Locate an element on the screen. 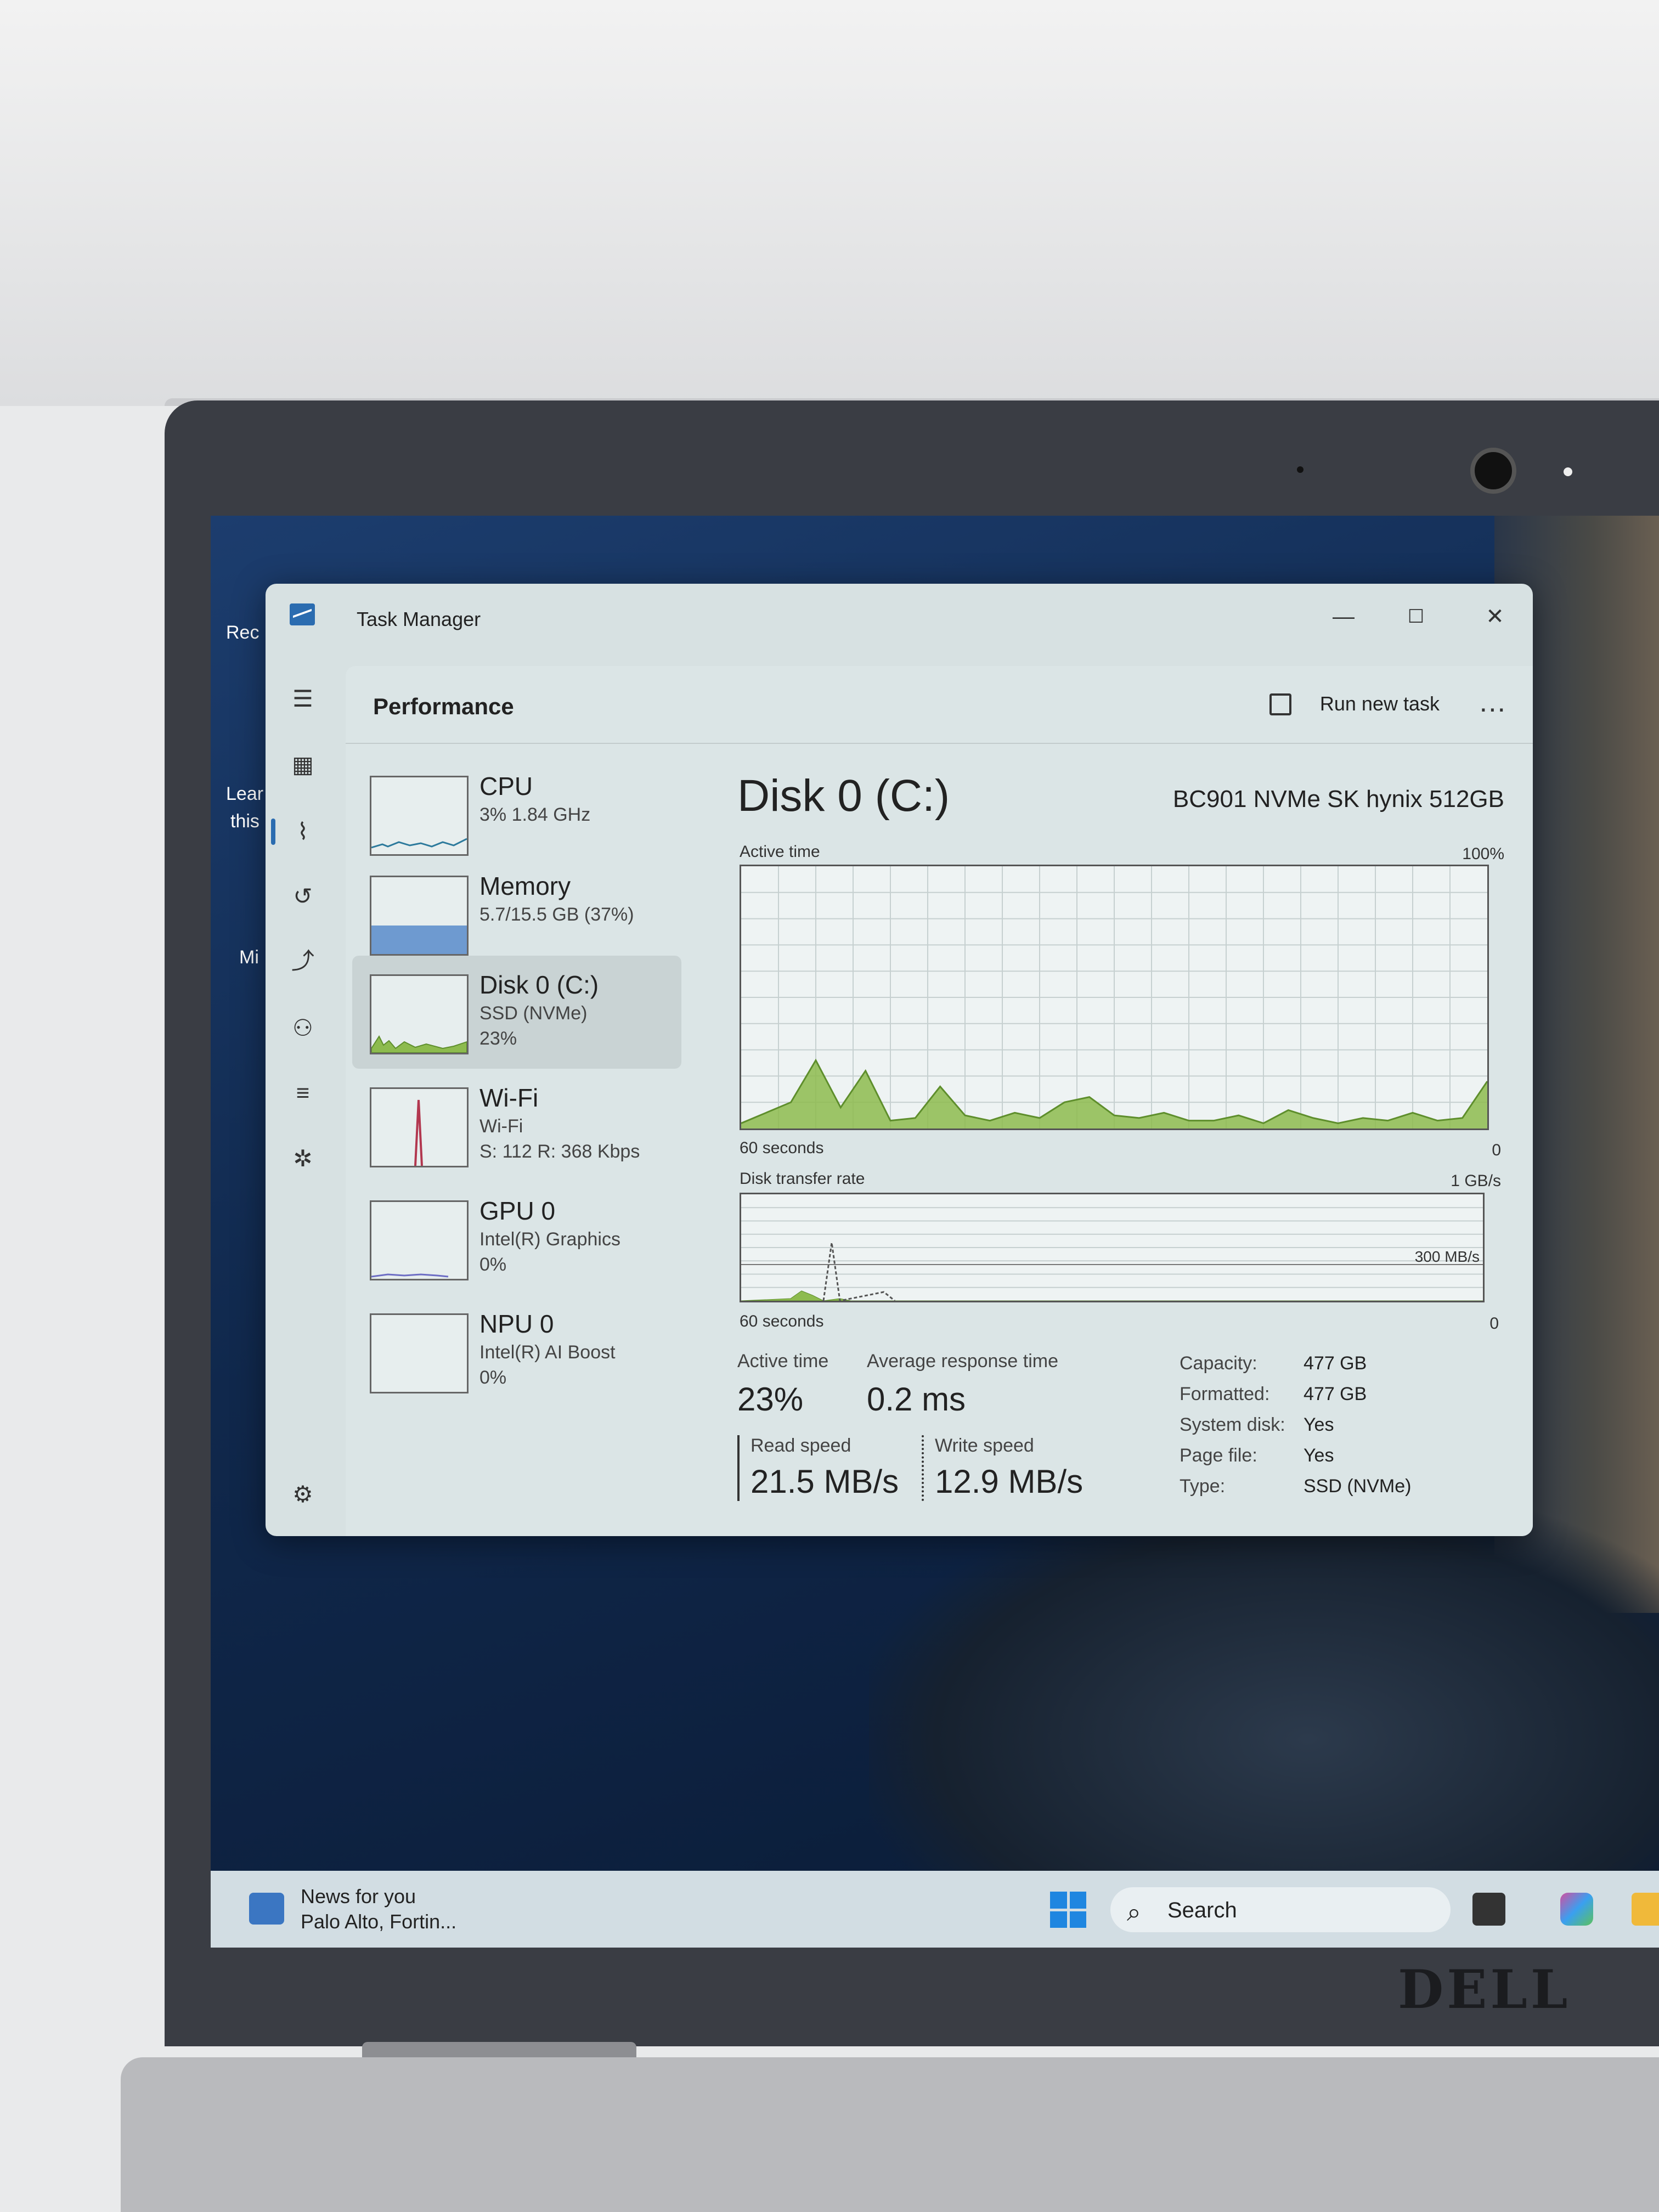  transfer-rate-graph-label: Disk transfer rate is located at coordinates (802, 1179).